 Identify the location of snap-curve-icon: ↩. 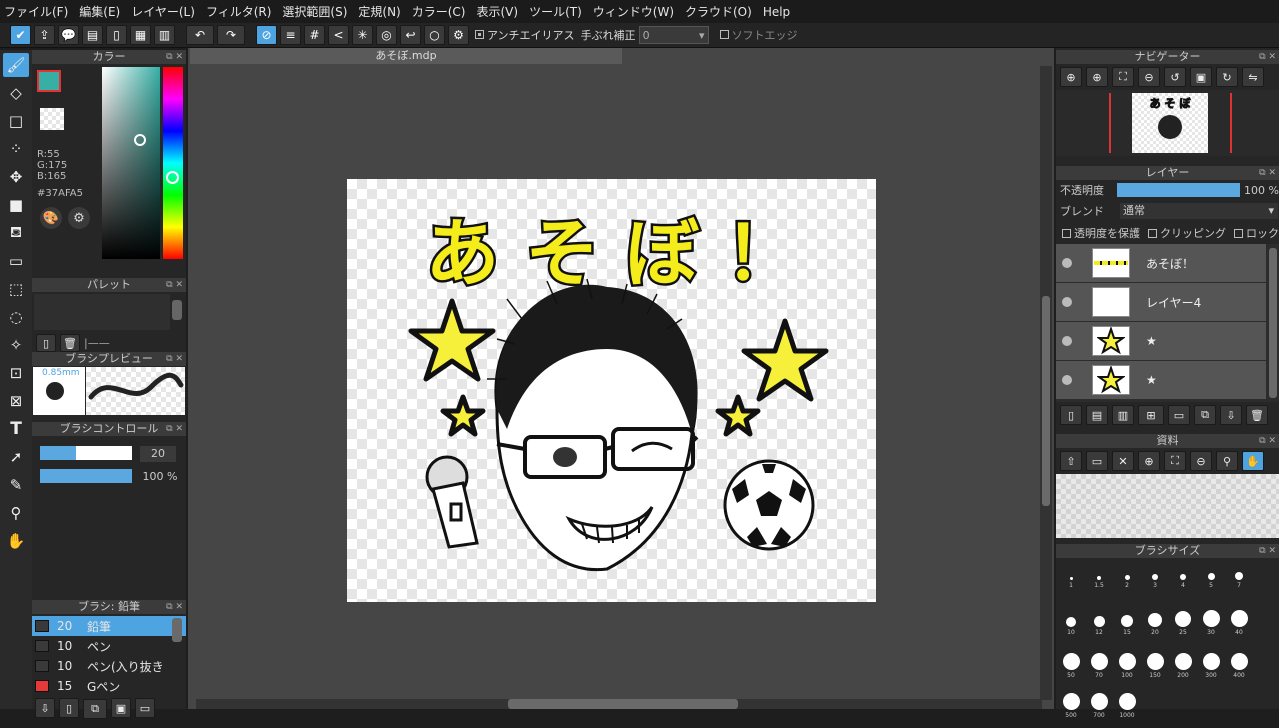
(410, 35).